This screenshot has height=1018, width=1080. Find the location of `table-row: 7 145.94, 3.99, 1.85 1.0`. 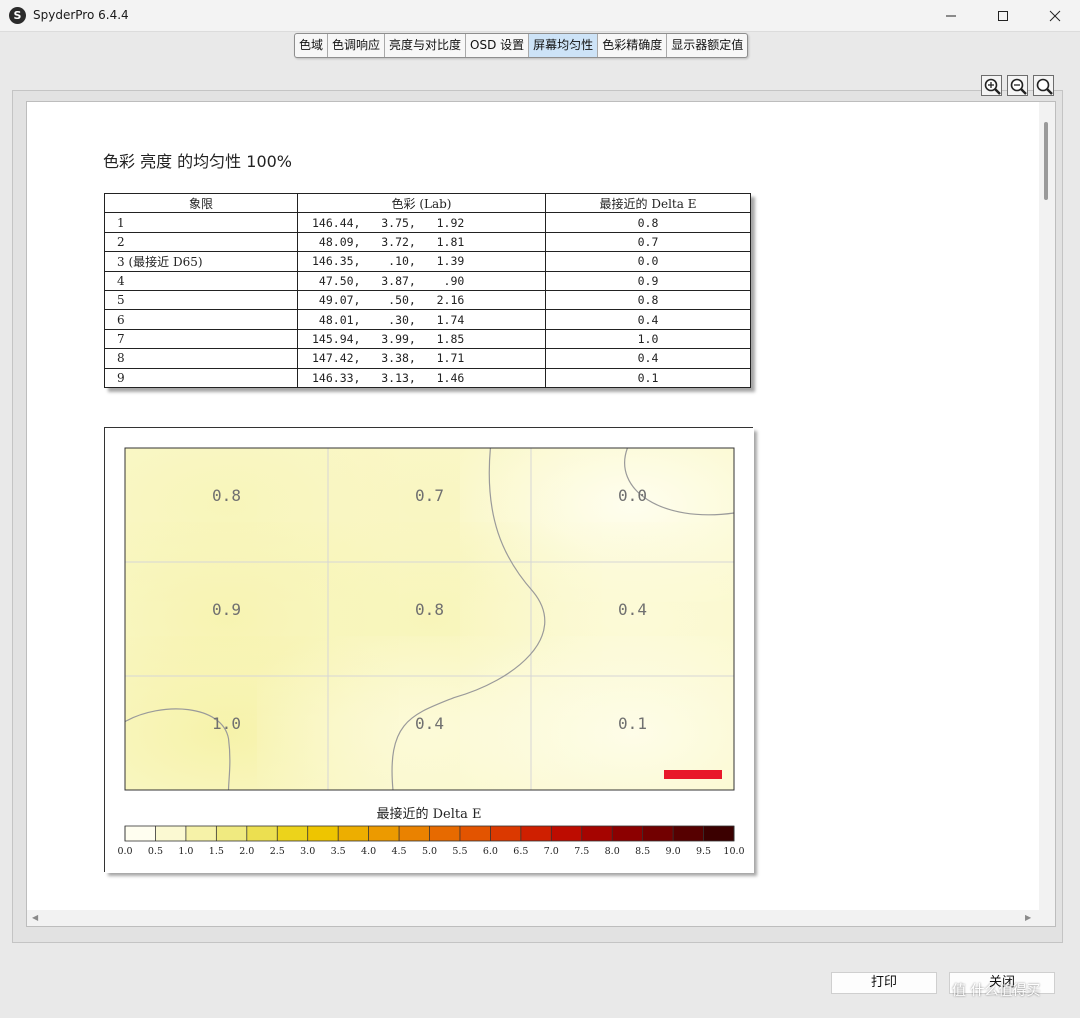

table-row: 7 145.94, 3.99, 1.85 1.0 is located at coordinates (427, 339).